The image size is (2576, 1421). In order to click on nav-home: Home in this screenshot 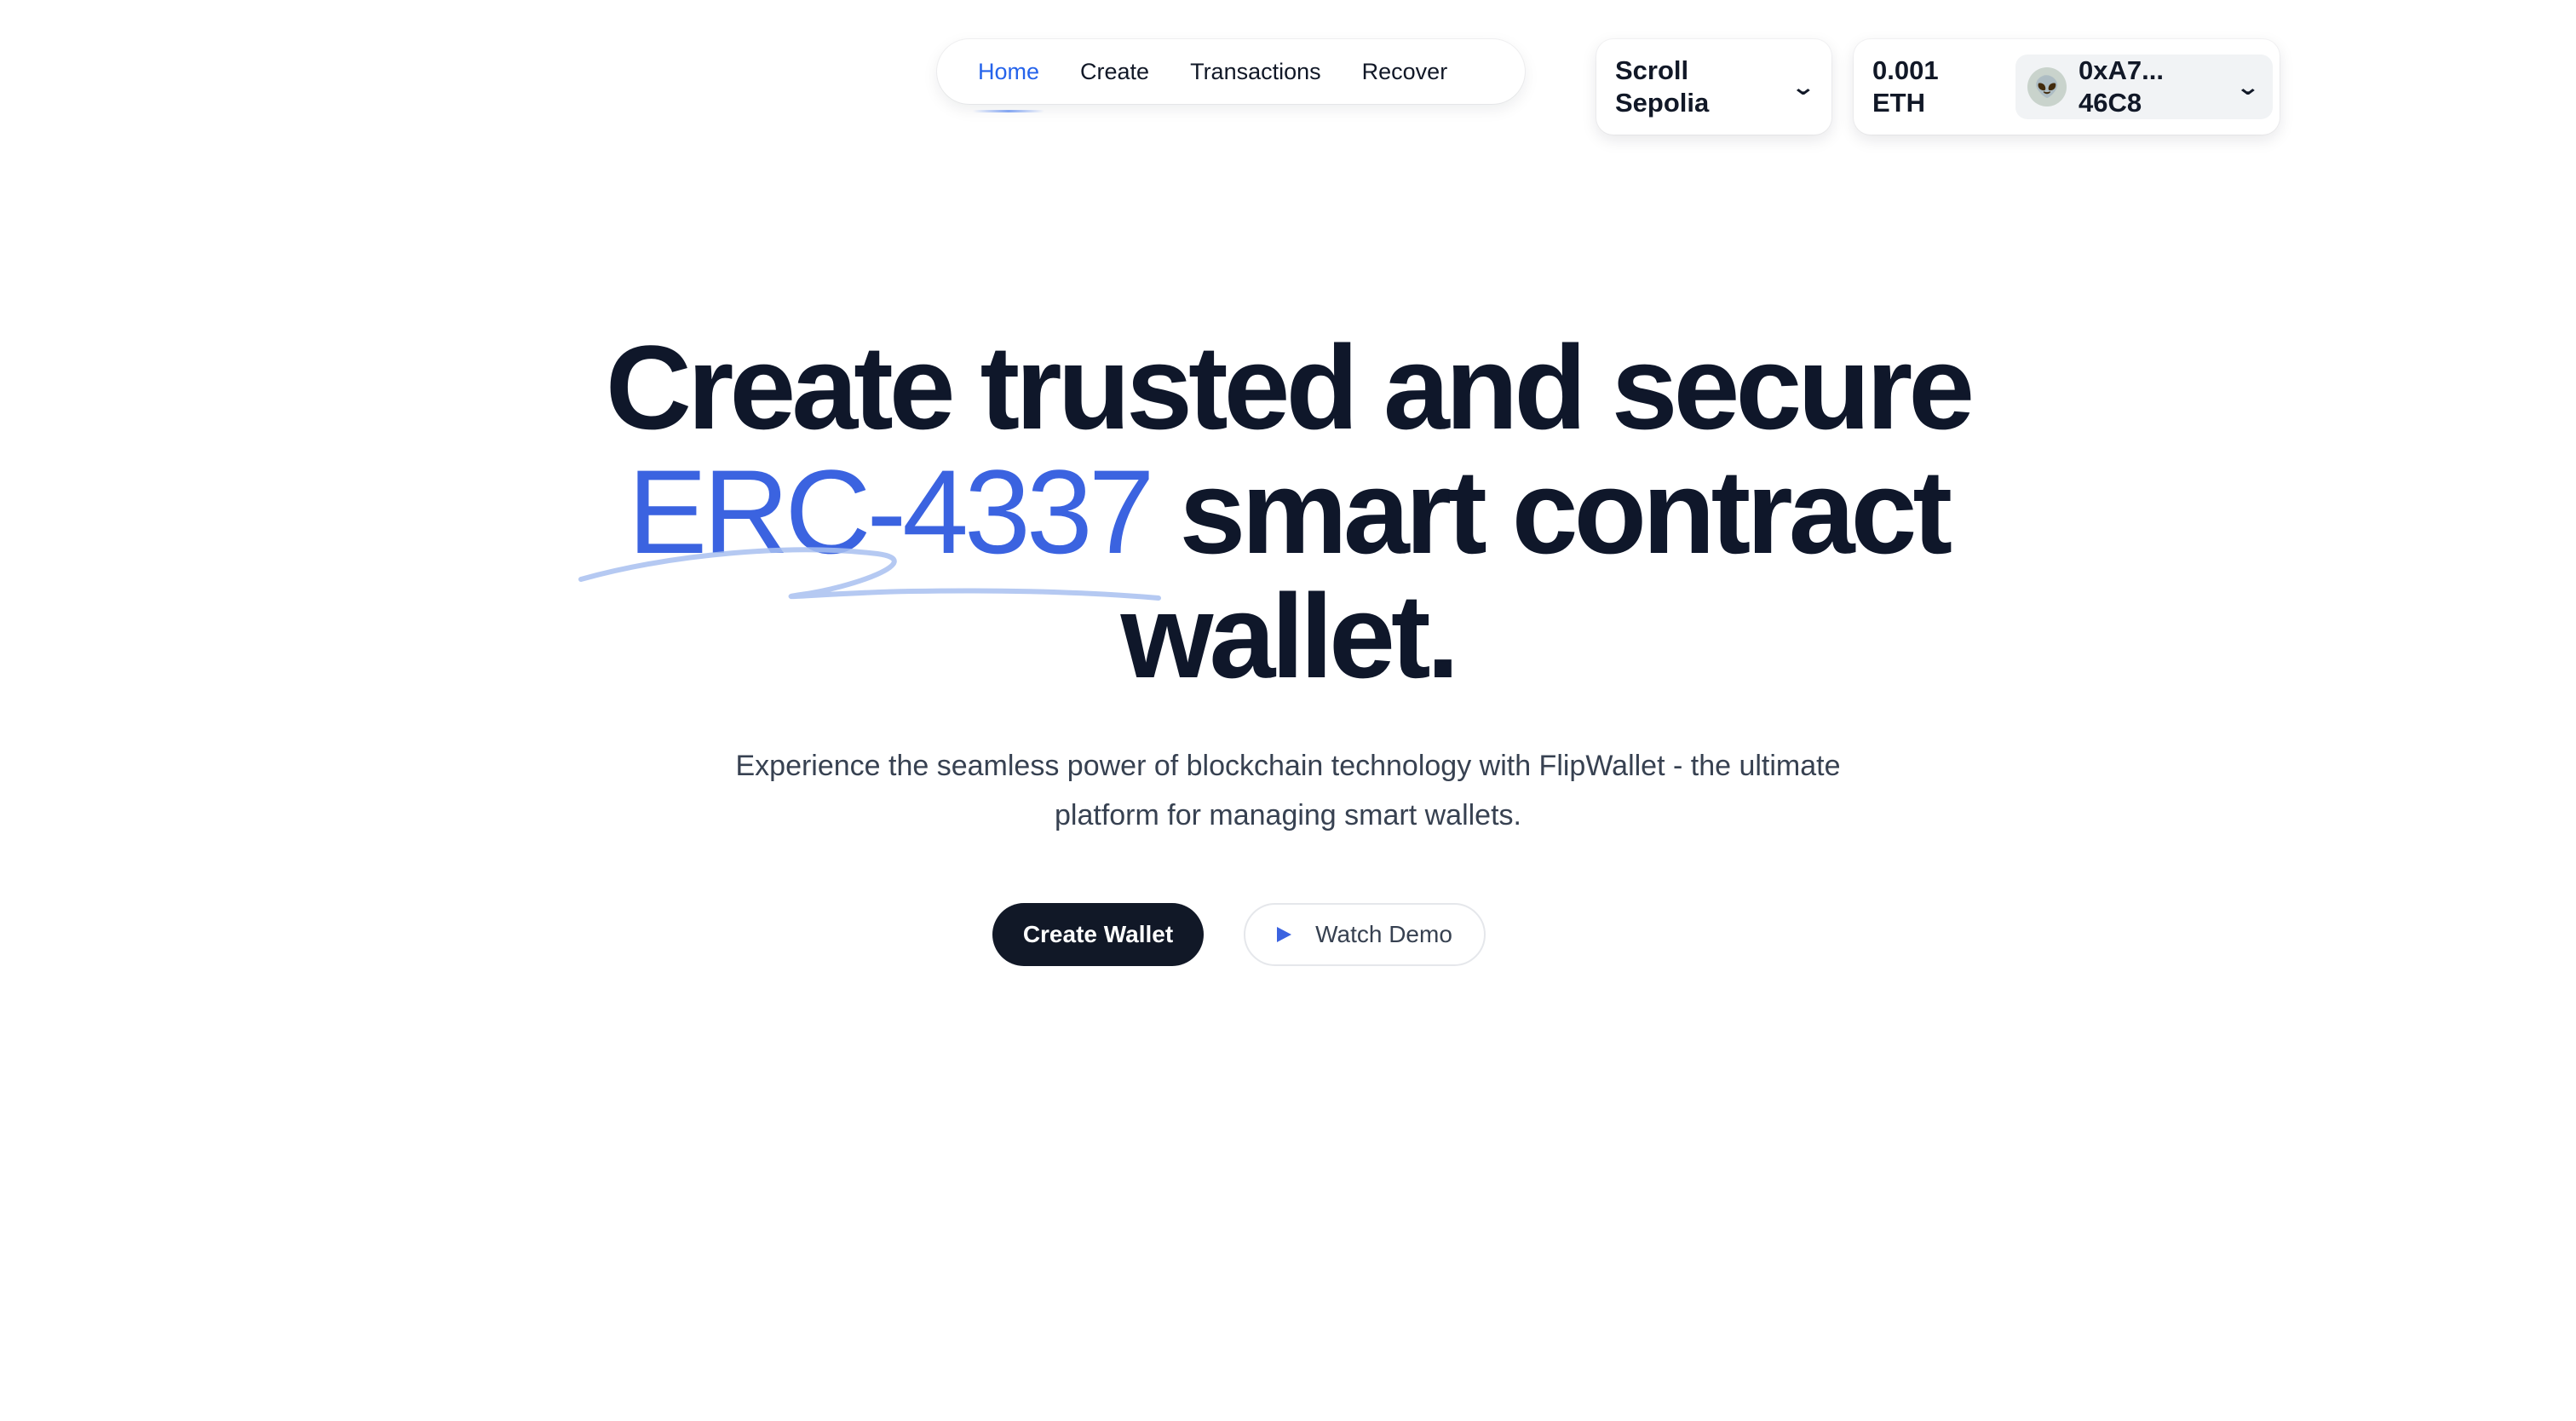, I will do `click(1009, 85)`.